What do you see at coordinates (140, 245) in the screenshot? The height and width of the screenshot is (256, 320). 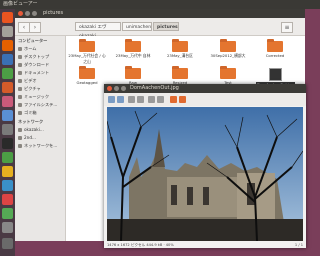 I see `image-info: 1476 x 1672 ピクセル 444.9 kB · 40%` at bounding box center [140, 245].